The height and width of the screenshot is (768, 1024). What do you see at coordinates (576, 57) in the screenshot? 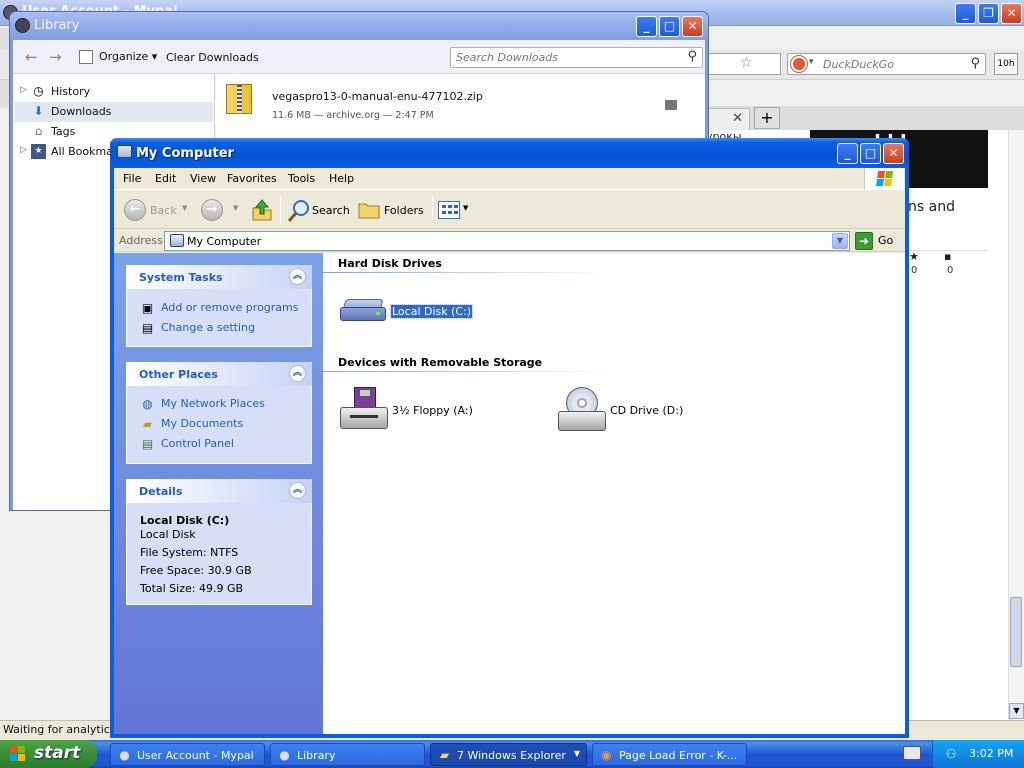
I see `library-search-input: Search Downloads ⚲` at bounding box center [576, 57].